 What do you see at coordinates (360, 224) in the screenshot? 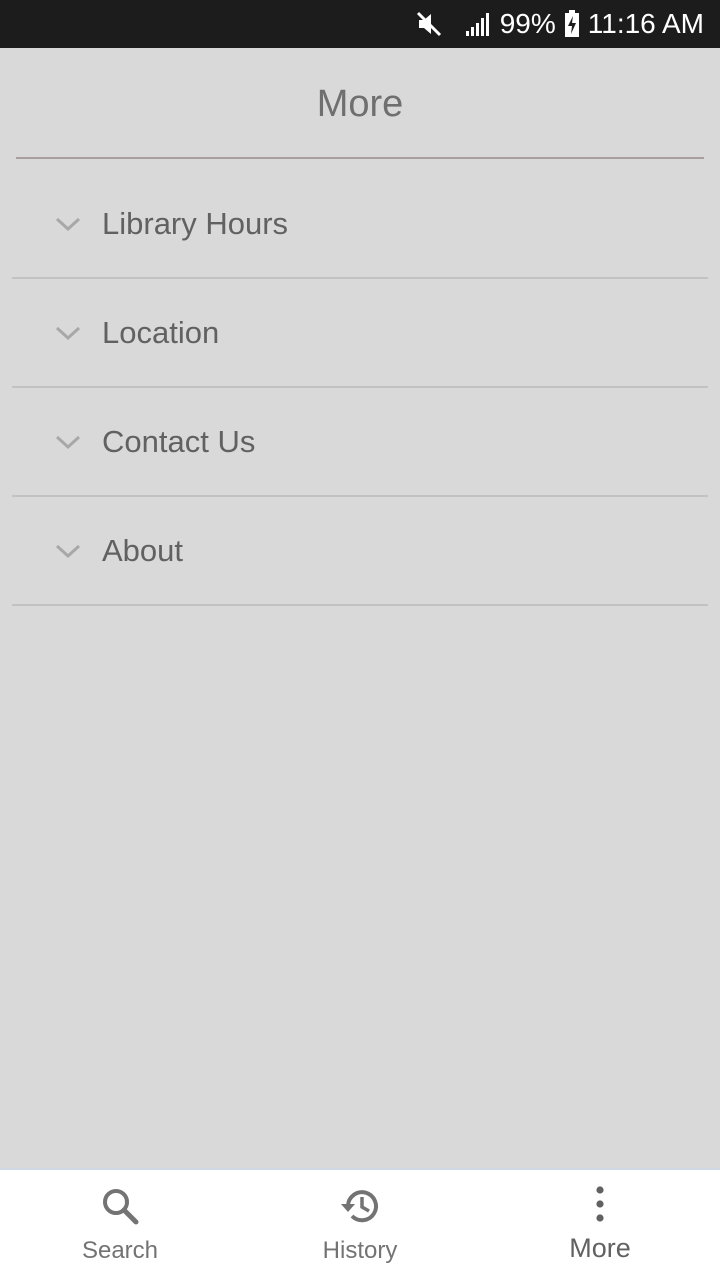
I see `menu-item-library-hours: Library Hours` at bounding box center [360, 224].